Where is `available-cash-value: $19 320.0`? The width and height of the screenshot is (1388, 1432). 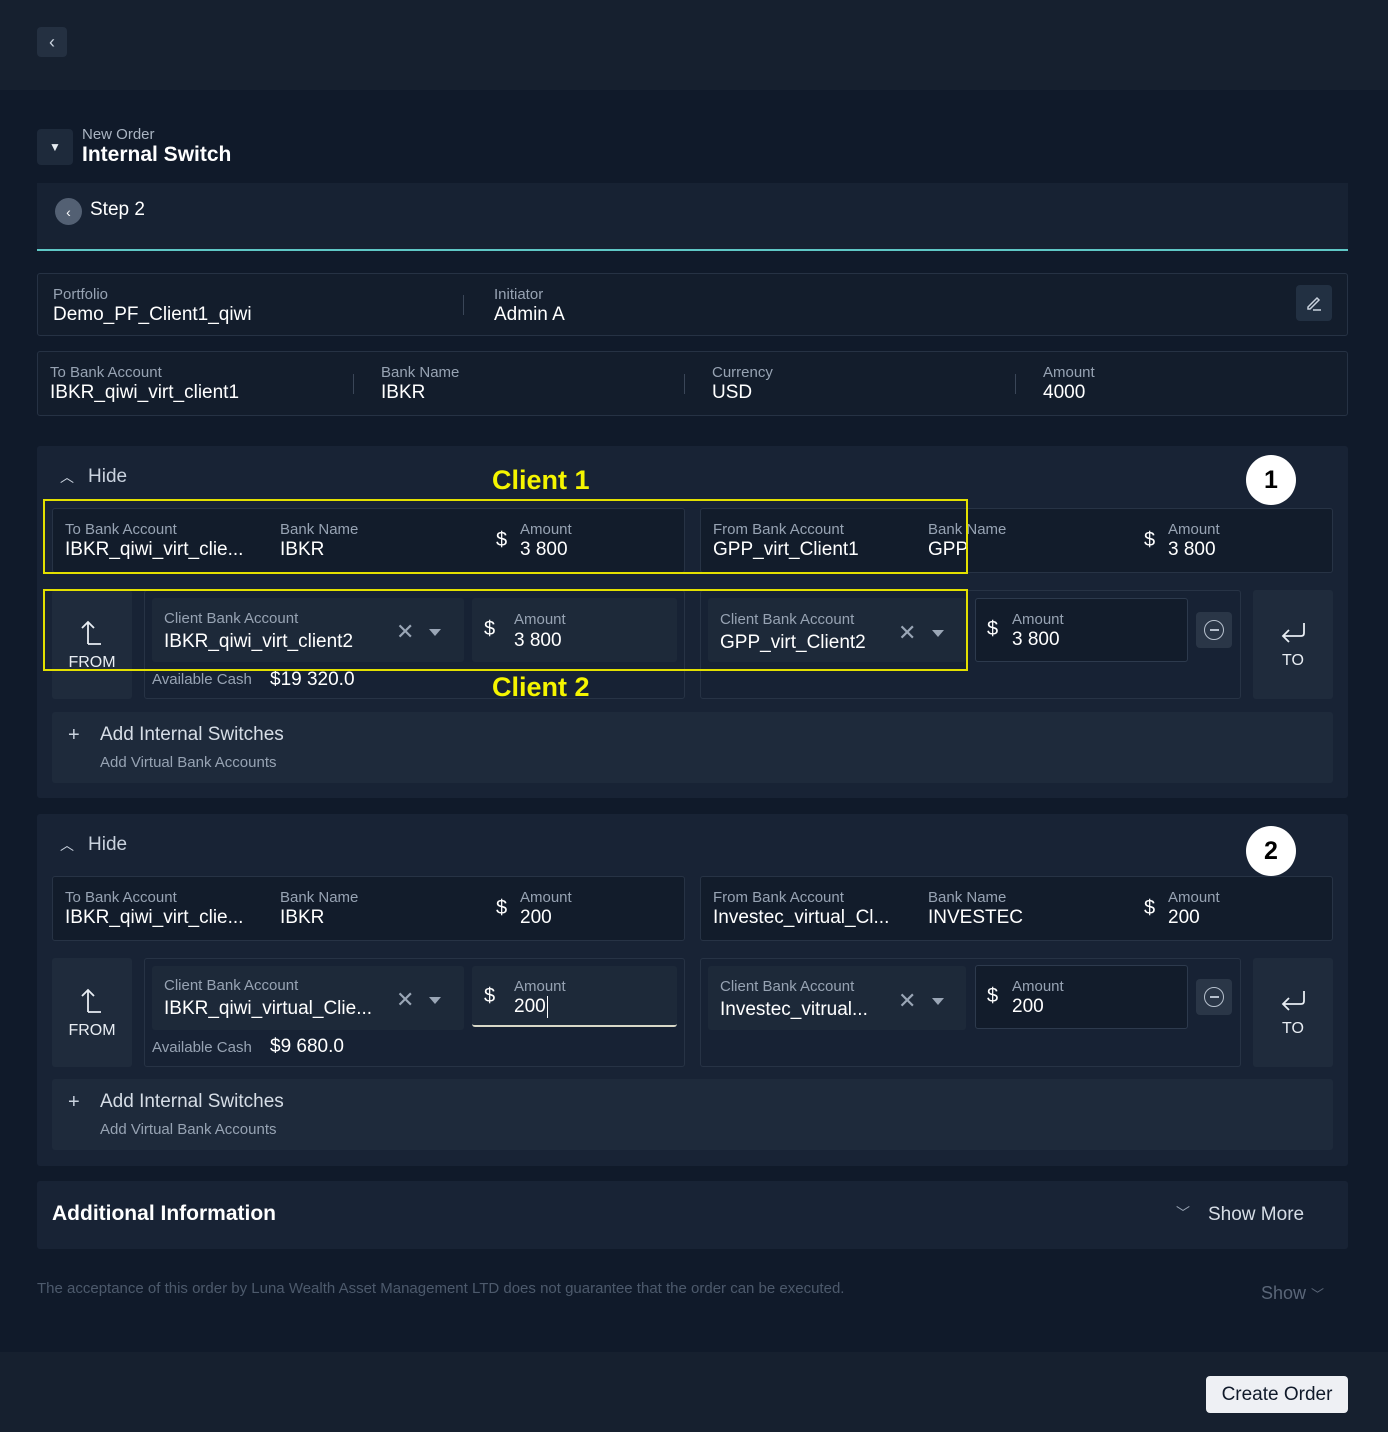 available-cash-value: $19 320.0 is located at coordinates (312, 679).